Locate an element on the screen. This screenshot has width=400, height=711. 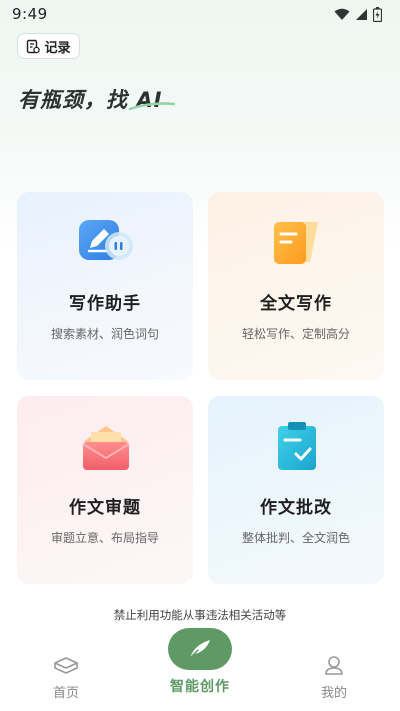
wifi-icon is located at coordinates (342, 14).